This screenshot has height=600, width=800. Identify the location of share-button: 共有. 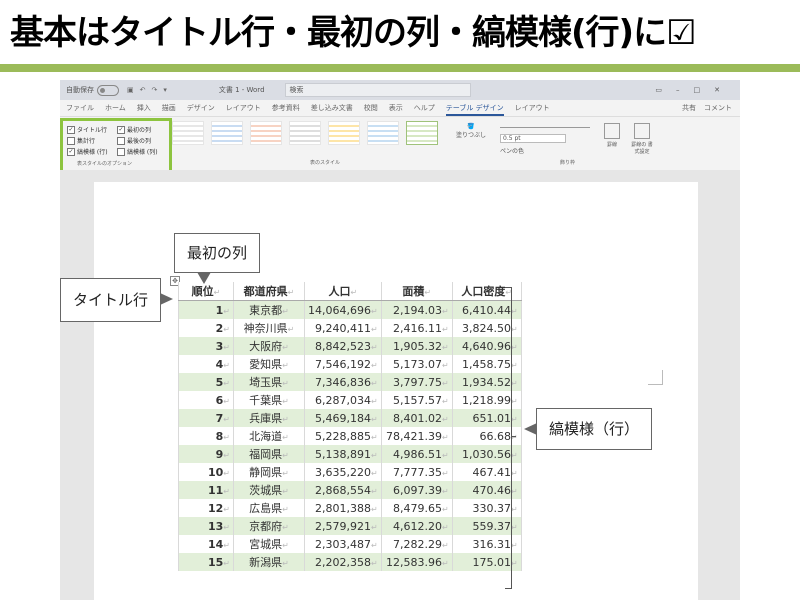
(689, 109).